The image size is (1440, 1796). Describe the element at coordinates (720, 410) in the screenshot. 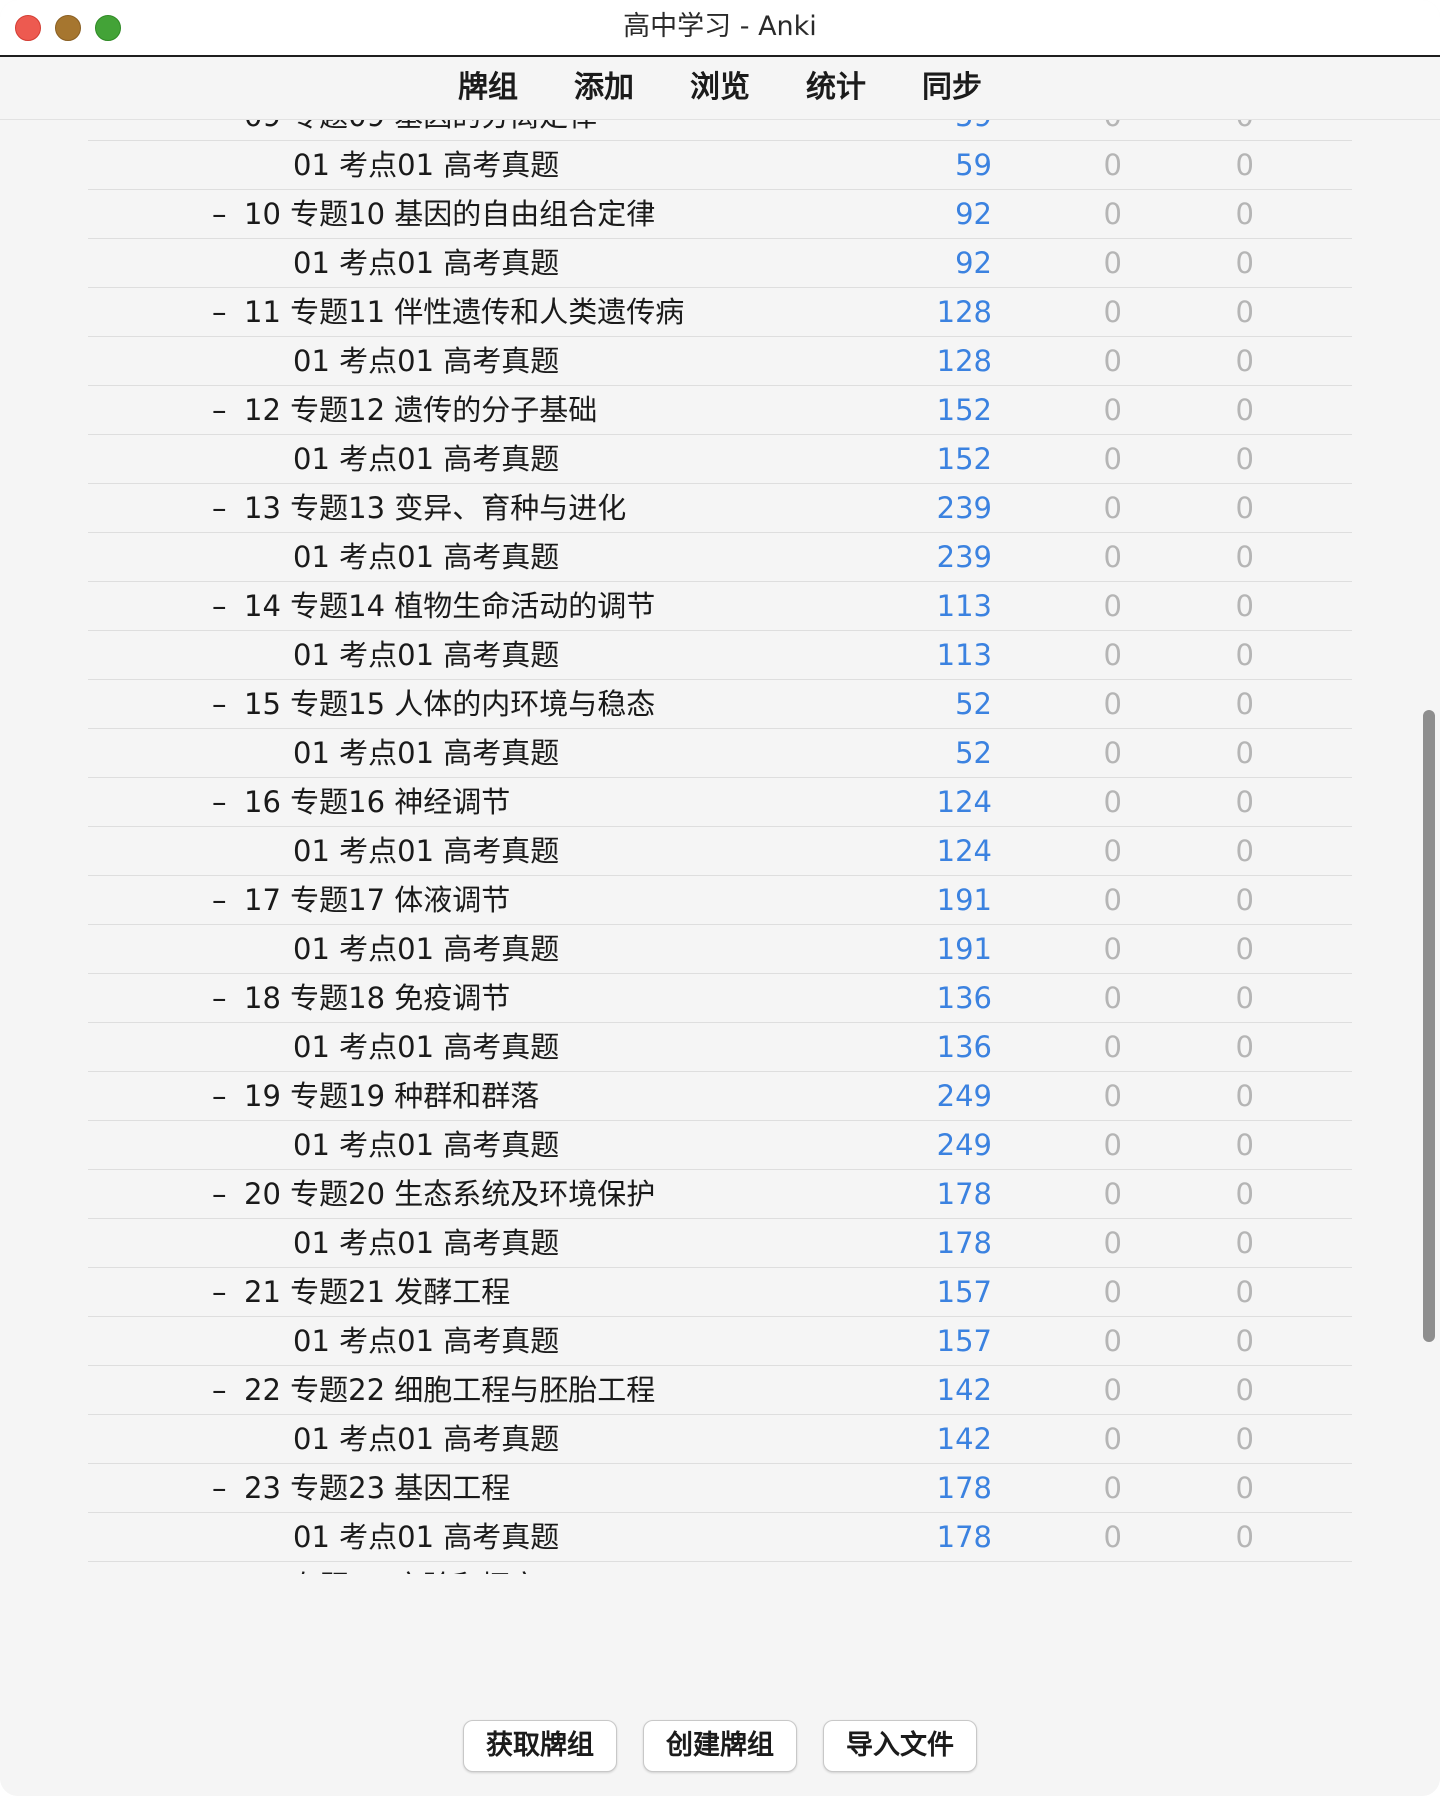

I see `deck-row: –12 专题12 遗传的分子基础 152 0 0` at that location.